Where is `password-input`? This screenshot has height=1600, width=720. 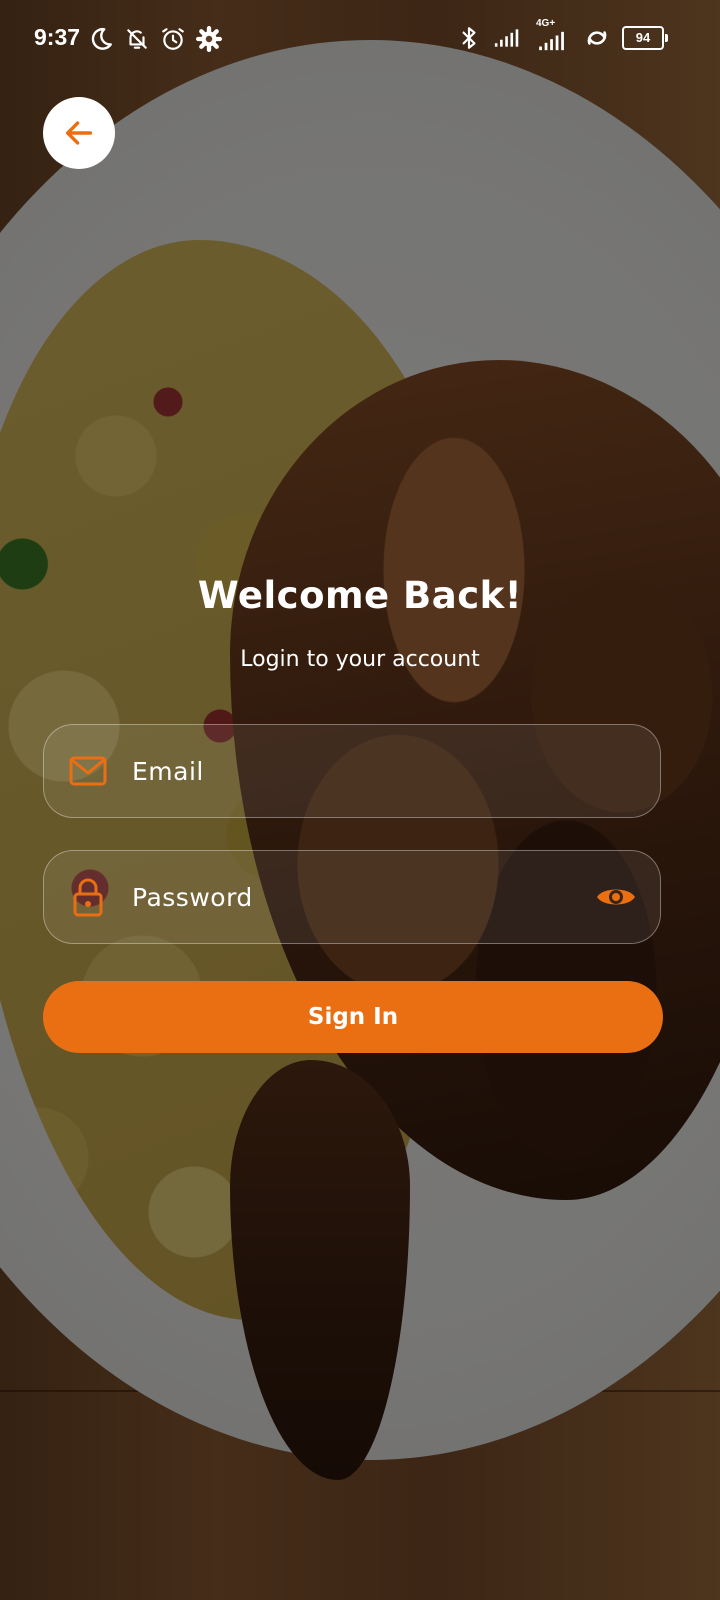 password-input is located at coordinates (355, 897).